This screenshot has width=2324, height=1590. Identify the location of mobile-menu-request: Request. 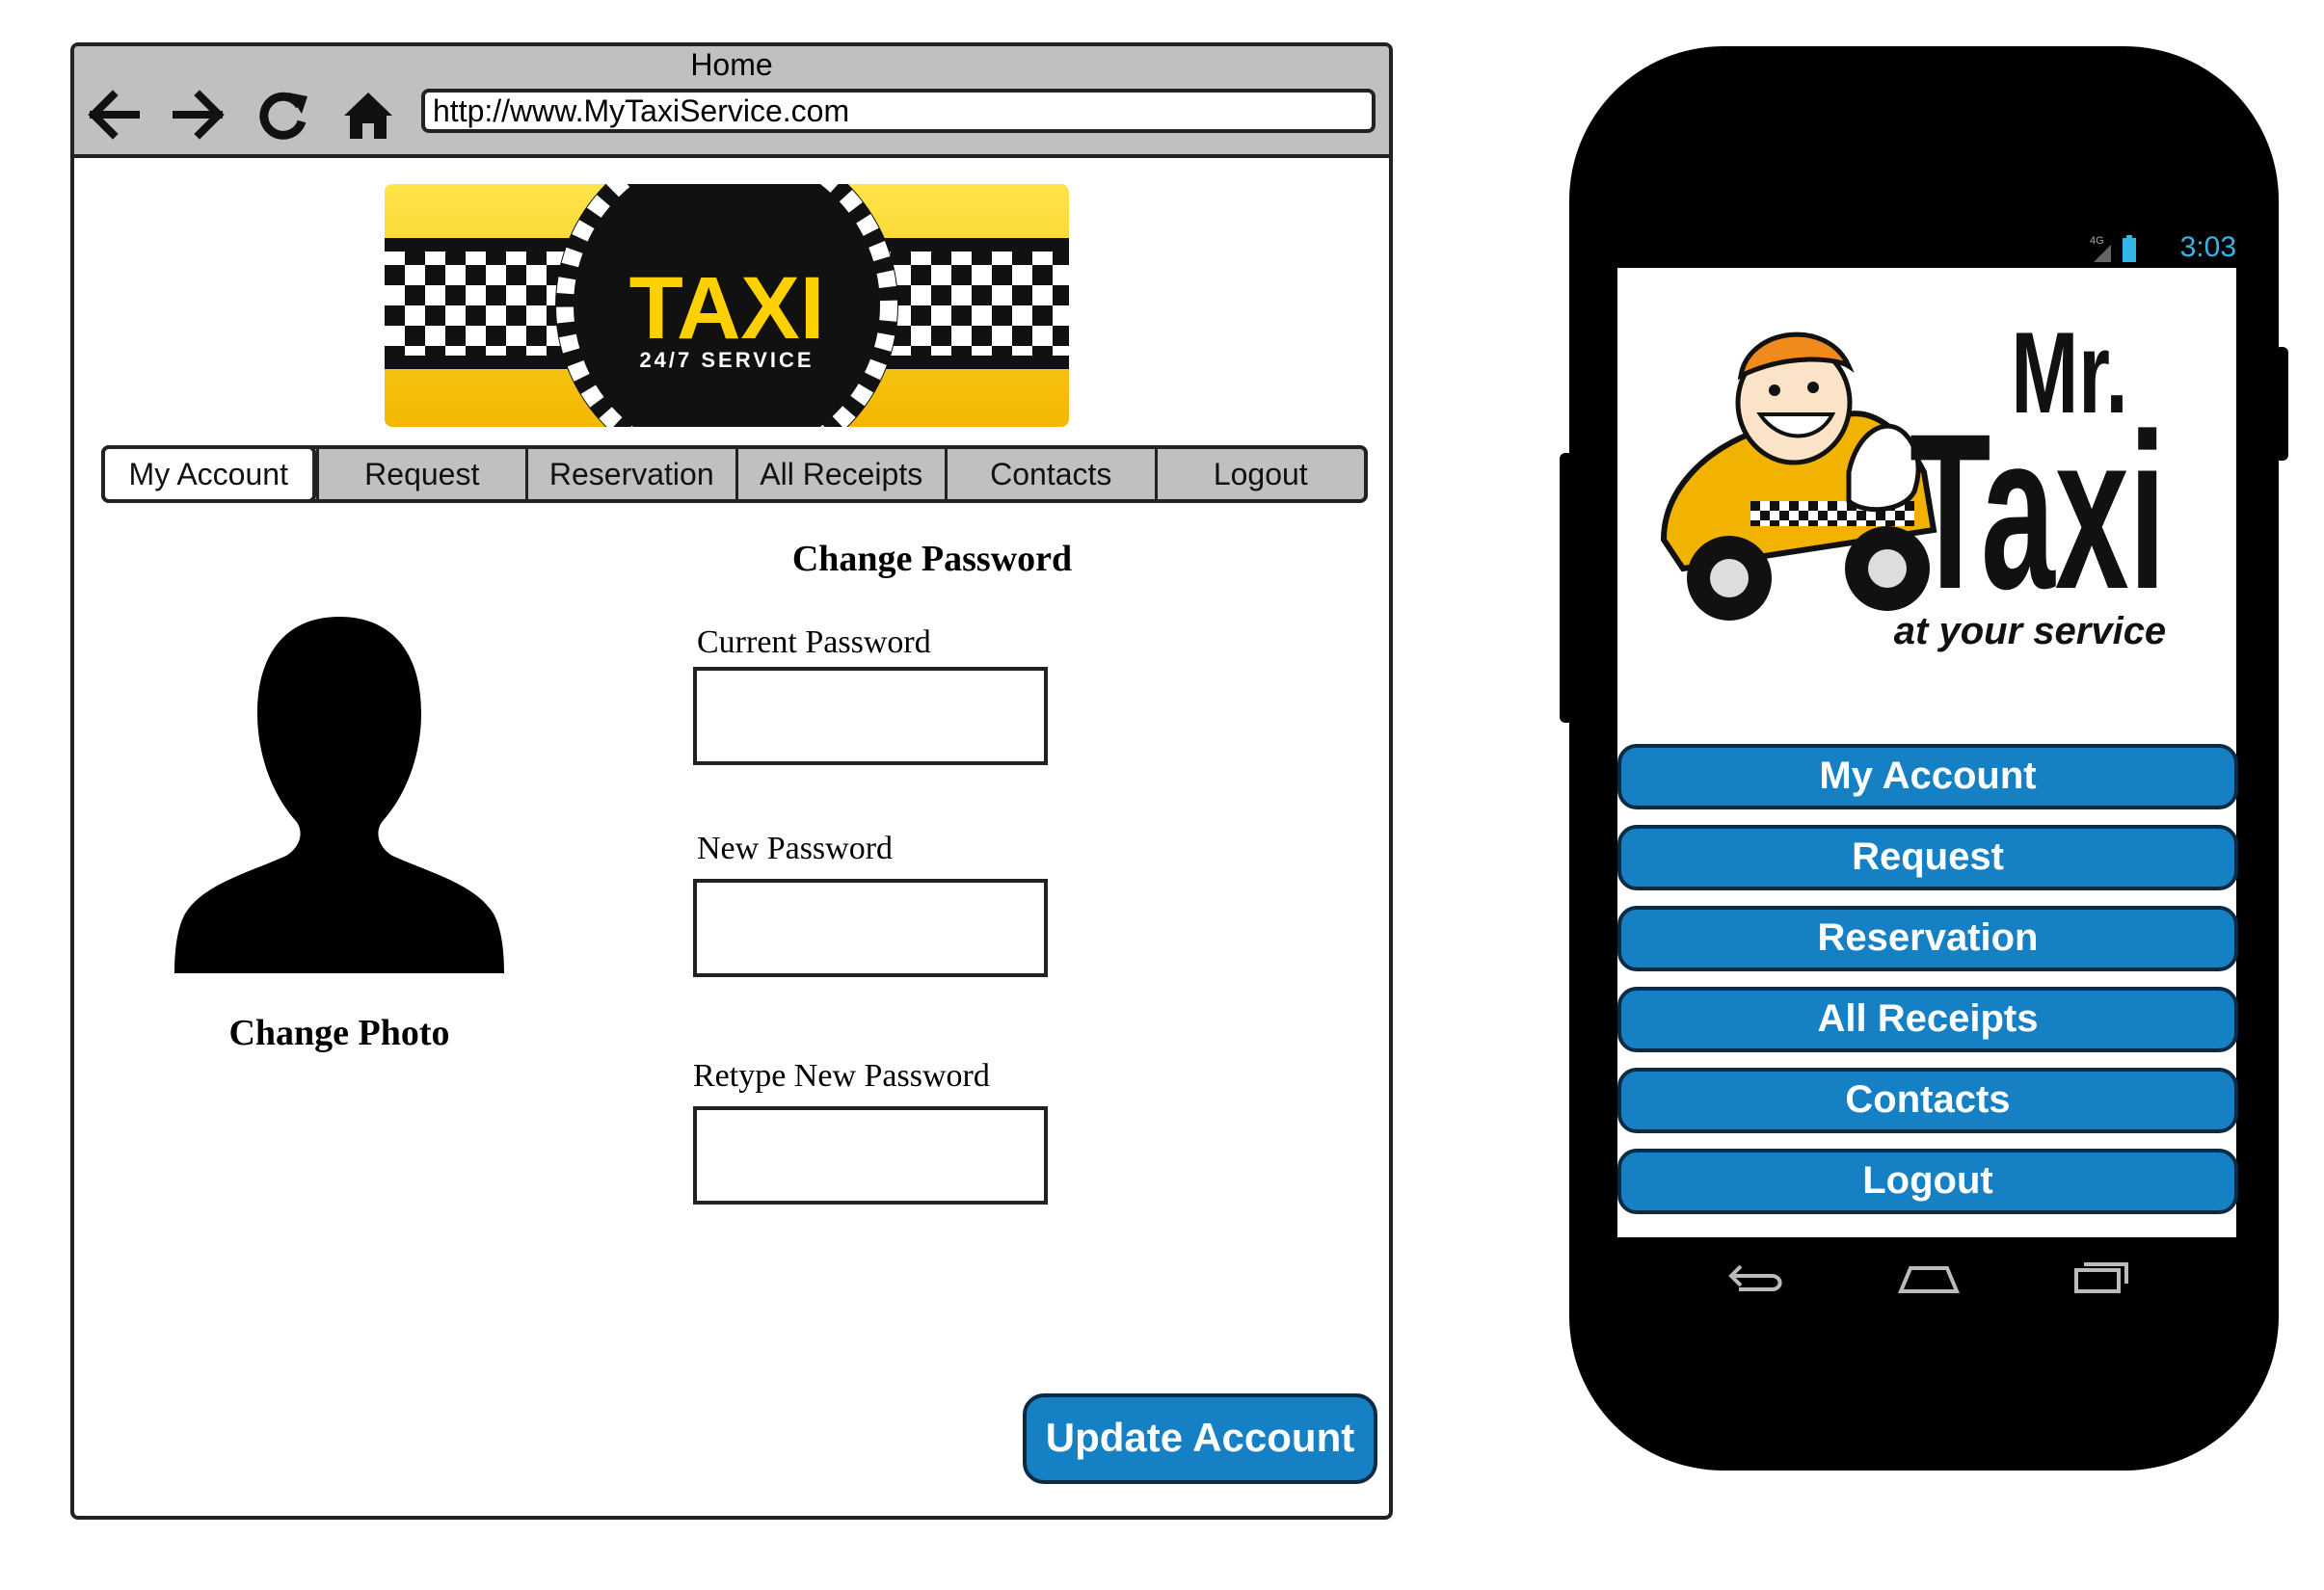
(1927, 857).